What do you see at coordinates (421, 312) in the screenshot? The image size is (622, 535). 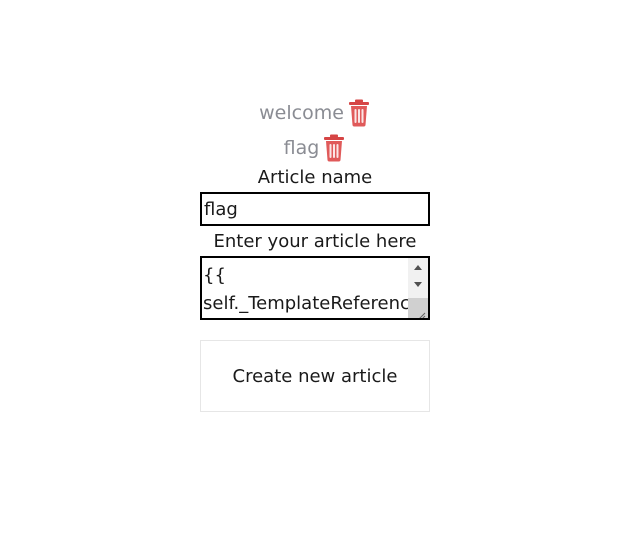 I see `resize-grip-icon` at bounding box center [421, 312].